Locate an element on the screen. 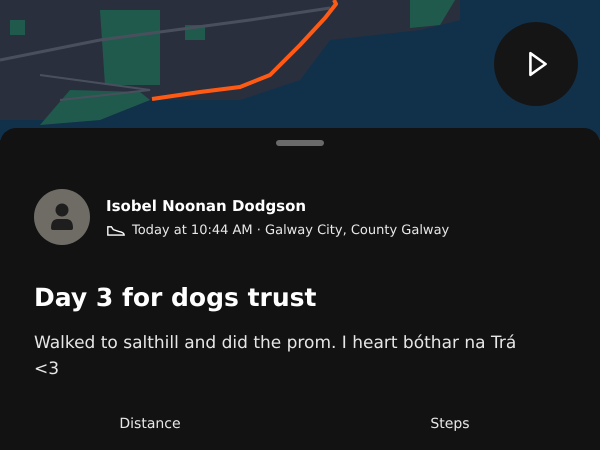 This screenshot has height=450, width=600. activity-meta: Today at 10:44 AM · Galway City, County Galway is located at coordinates (291, 230).